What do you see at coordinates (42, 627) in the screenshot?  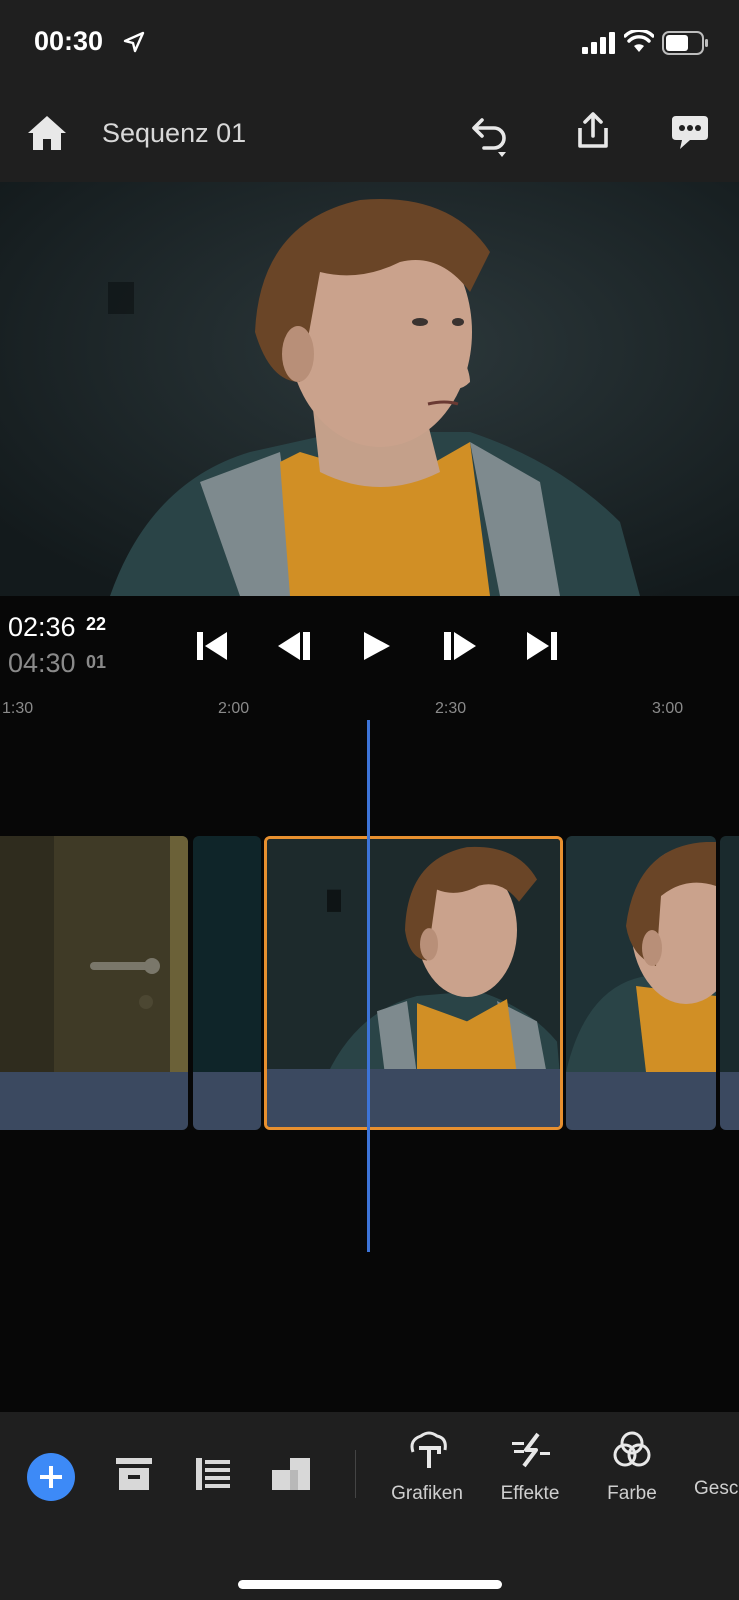 I see `current-timecode: 02:36` at bounding box center [42, 627].